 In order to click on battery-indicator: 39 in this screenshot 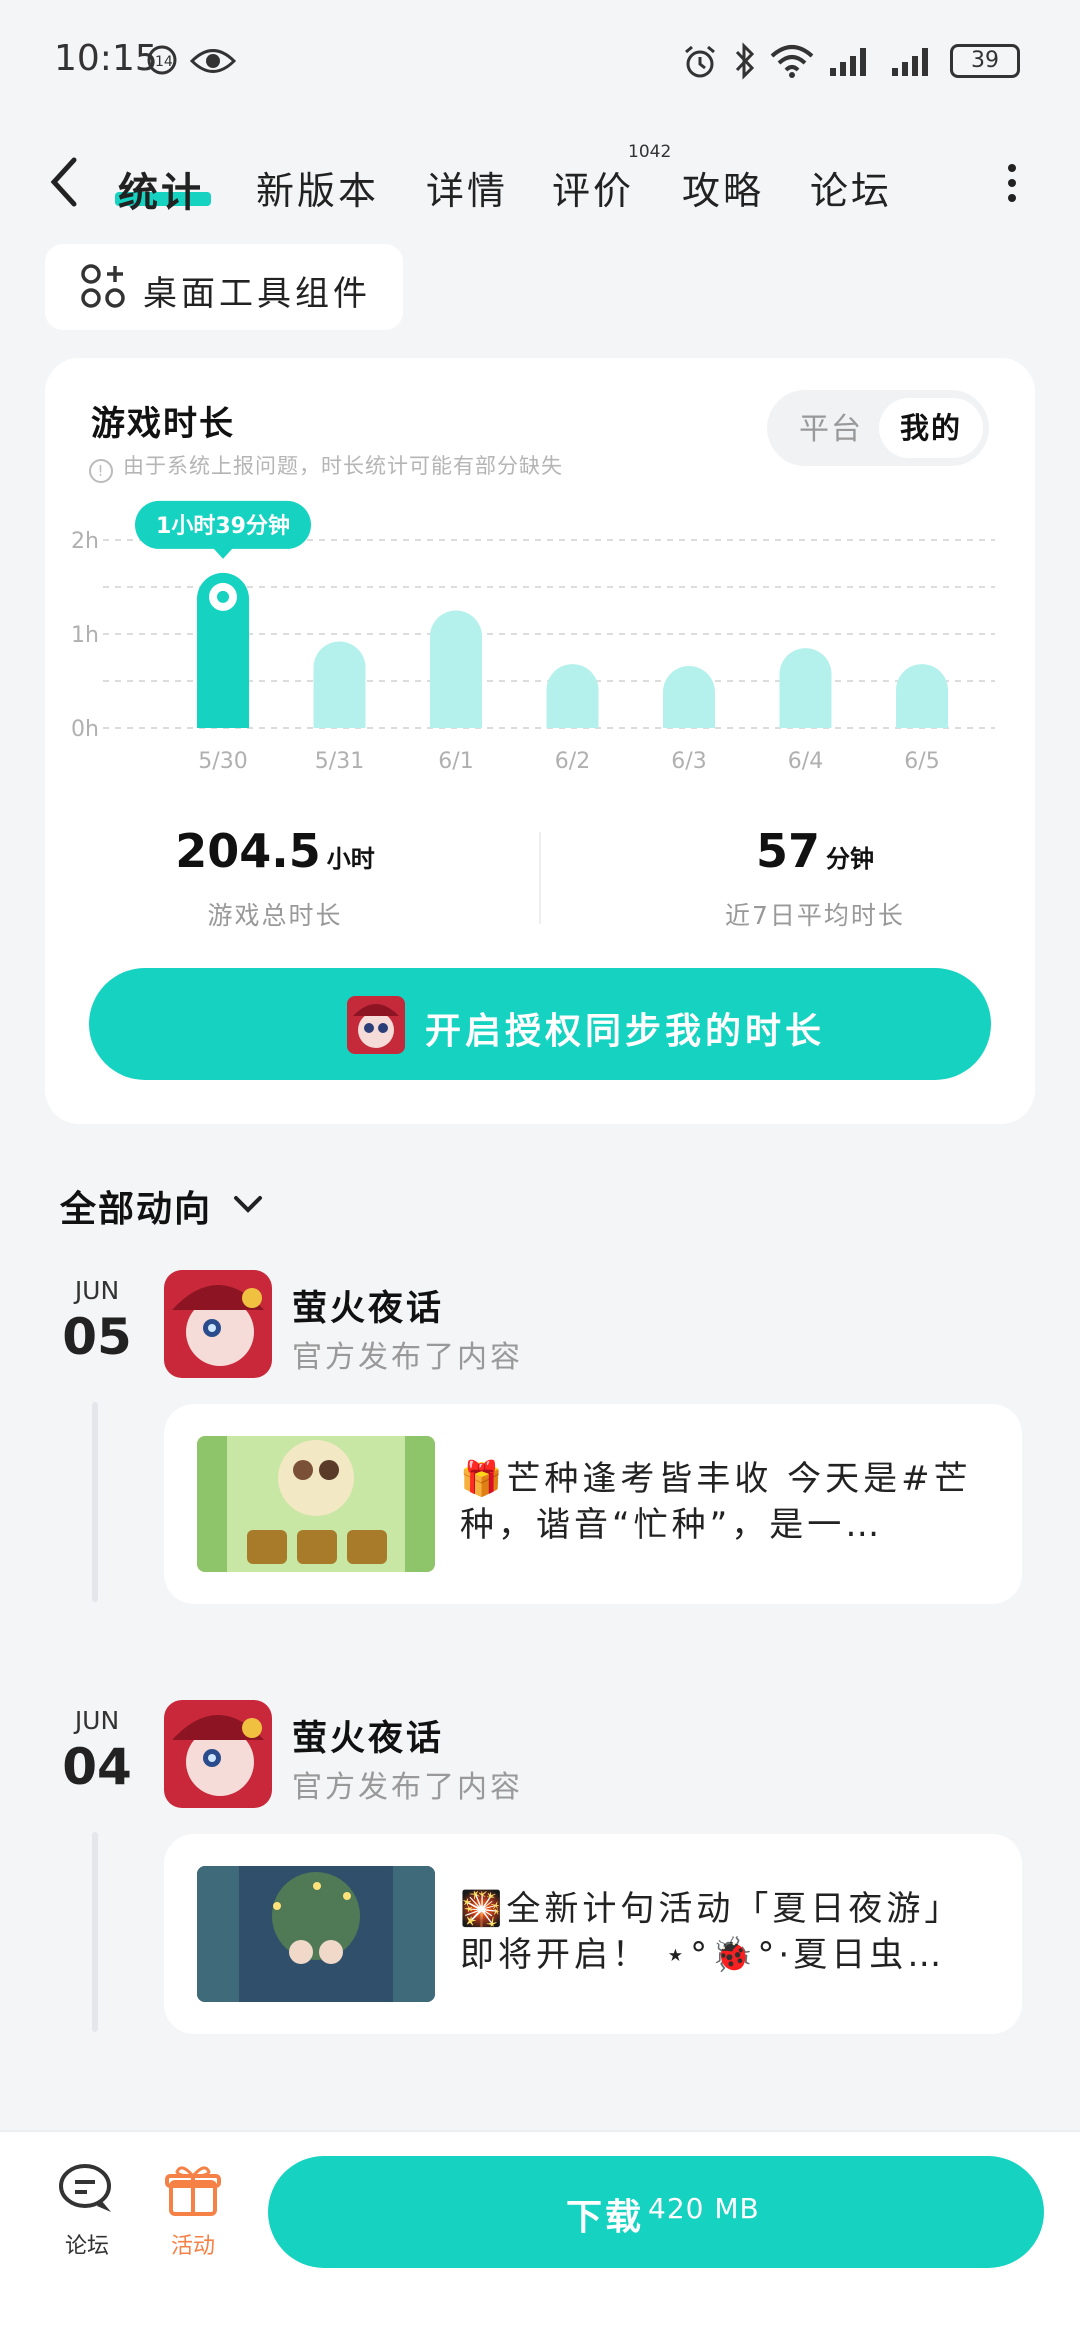, I will do `click(985, 61)`.